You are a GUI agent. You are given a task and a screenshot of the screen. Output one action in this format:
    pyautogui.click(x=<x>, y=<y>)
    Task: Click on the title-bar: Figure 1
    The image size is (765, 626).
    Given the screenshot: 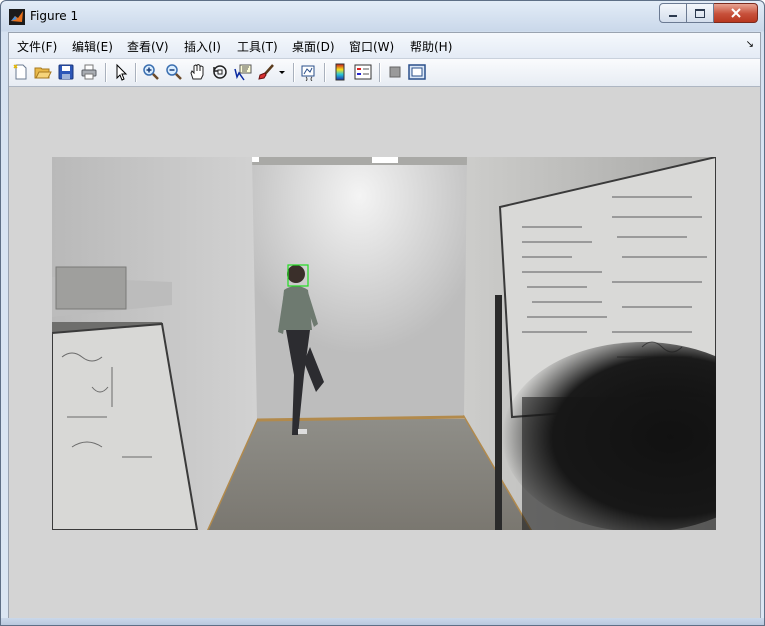 What is the action you would take?
    pyautogui.click(x=382, y=16)
    